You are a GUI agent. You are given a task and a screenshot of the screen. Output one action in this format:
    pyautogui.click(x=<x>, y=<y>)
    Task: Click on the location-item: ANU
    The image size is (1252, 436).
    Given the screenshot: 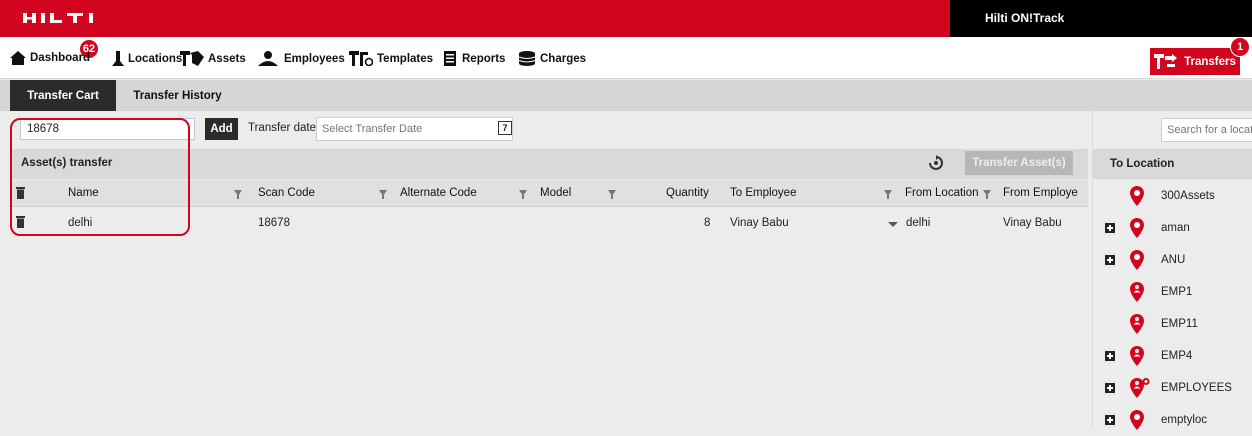 What is the action you would take?
    pyautogui.click(x=1172, y=260)
    